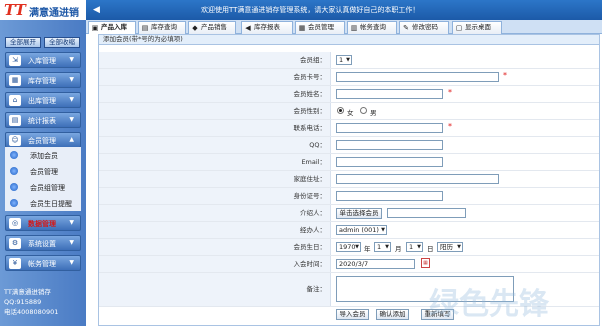 Image resolution: width=602 pixels, height=326 pixels. Describe the element at coordinates (392, 314) in the screenshot. I see `confirm-add-button: 确认添加` at that location.